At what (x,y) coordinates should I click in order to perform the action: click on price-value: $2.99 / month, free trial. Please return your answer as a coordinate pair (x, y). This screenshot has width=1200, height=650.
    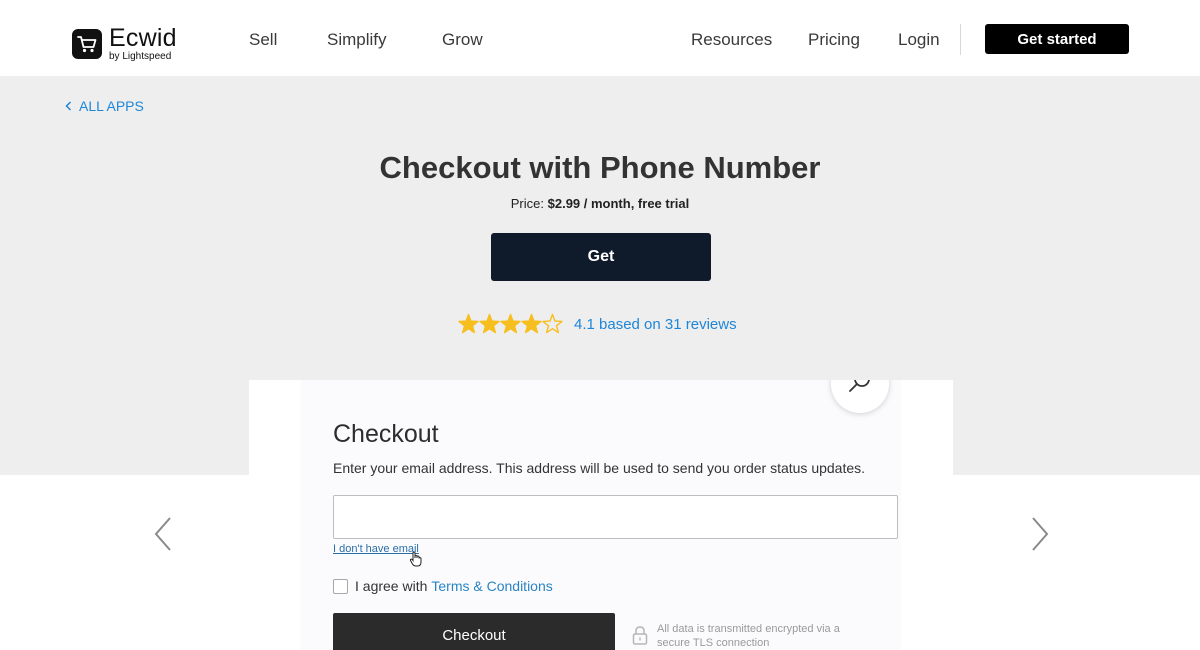
    Looking at the image, I should click on (618, 203).